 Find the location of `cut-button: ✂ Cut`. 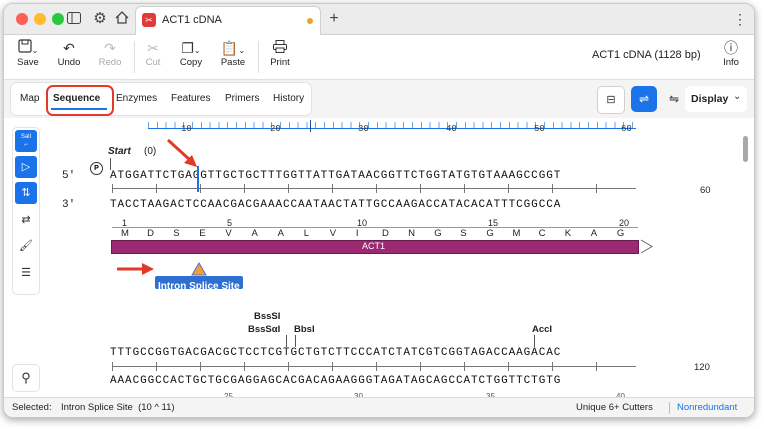

cut-button: ✂ Cut is located at coordinates (153, 53).